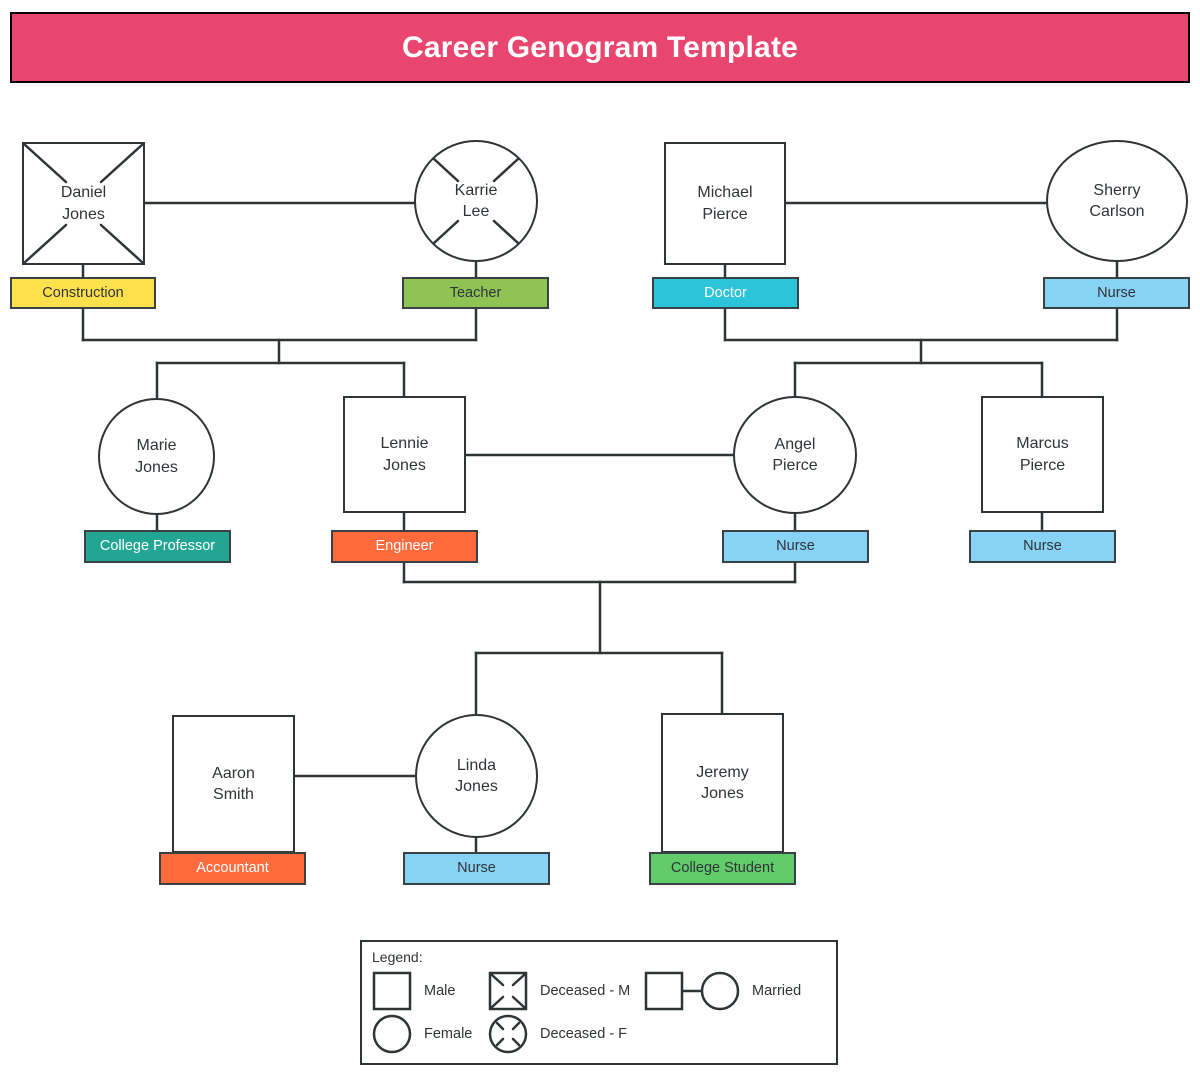 This screenshot has width=1200, height=1080. I want to click on person-name: Michael Pierce, so click(725, 203).